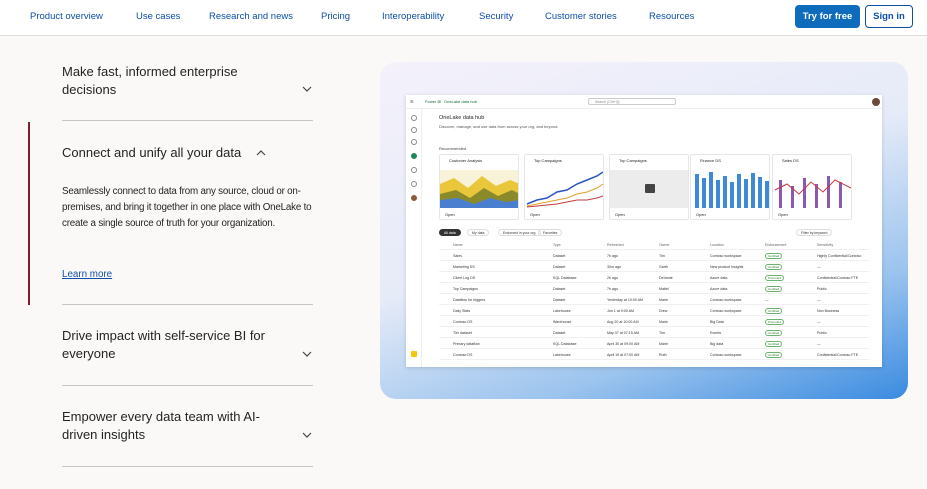 The image size is (927, 489). What do you see at coordinates (261, 153) in the screenshot?
I see `chevron-up-icon` at bounding box center [261, 153].